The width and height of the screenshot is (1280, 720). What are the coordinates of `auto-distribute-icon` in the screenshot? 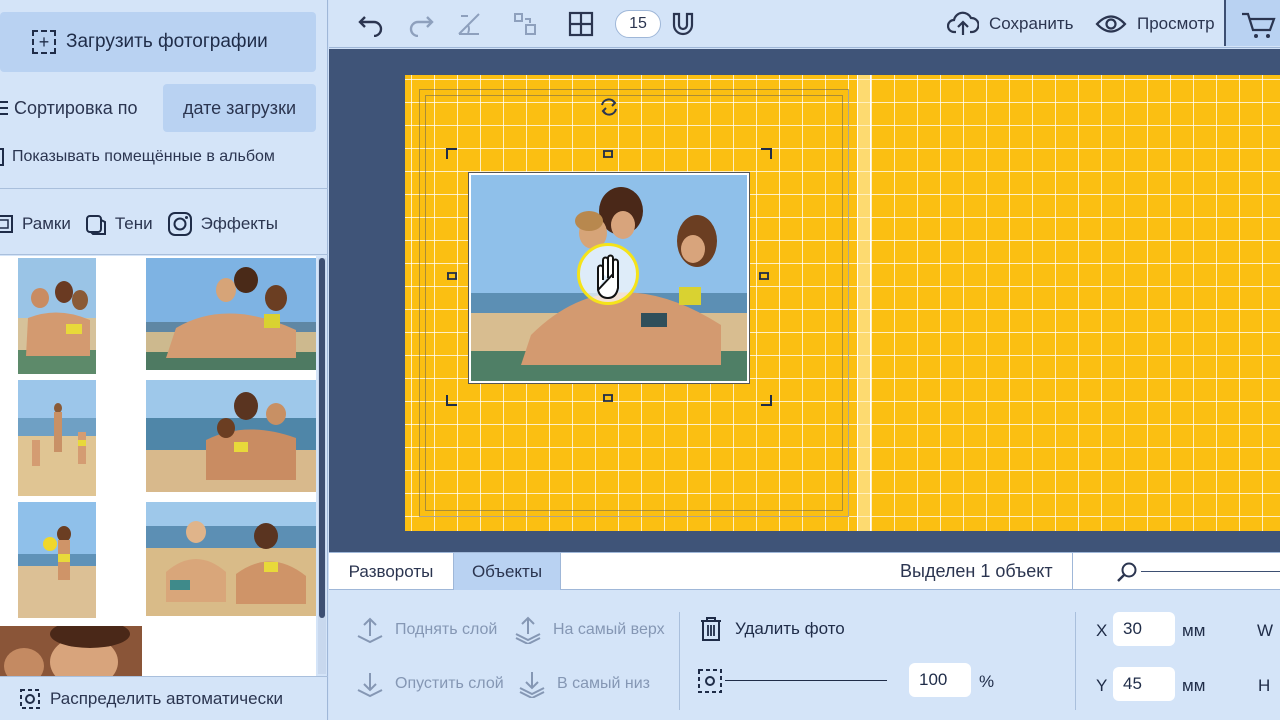 It's located at (30, 698).